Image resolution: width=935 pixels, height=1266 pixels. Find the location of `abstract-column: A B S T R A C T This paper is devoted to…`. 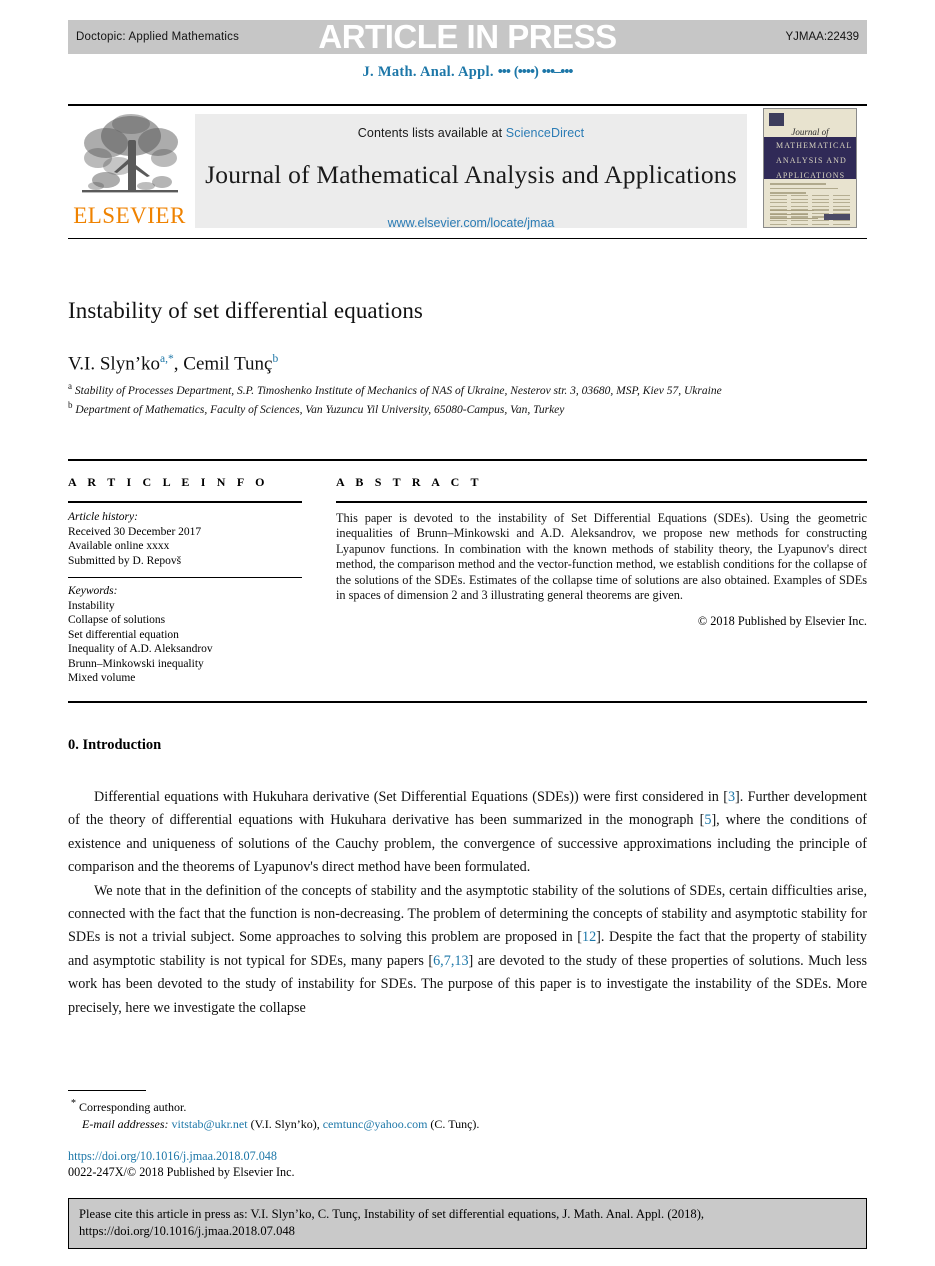

abstract-column: A B S T R A C T This paper is devoted to… is located at coordinates (601, 552).